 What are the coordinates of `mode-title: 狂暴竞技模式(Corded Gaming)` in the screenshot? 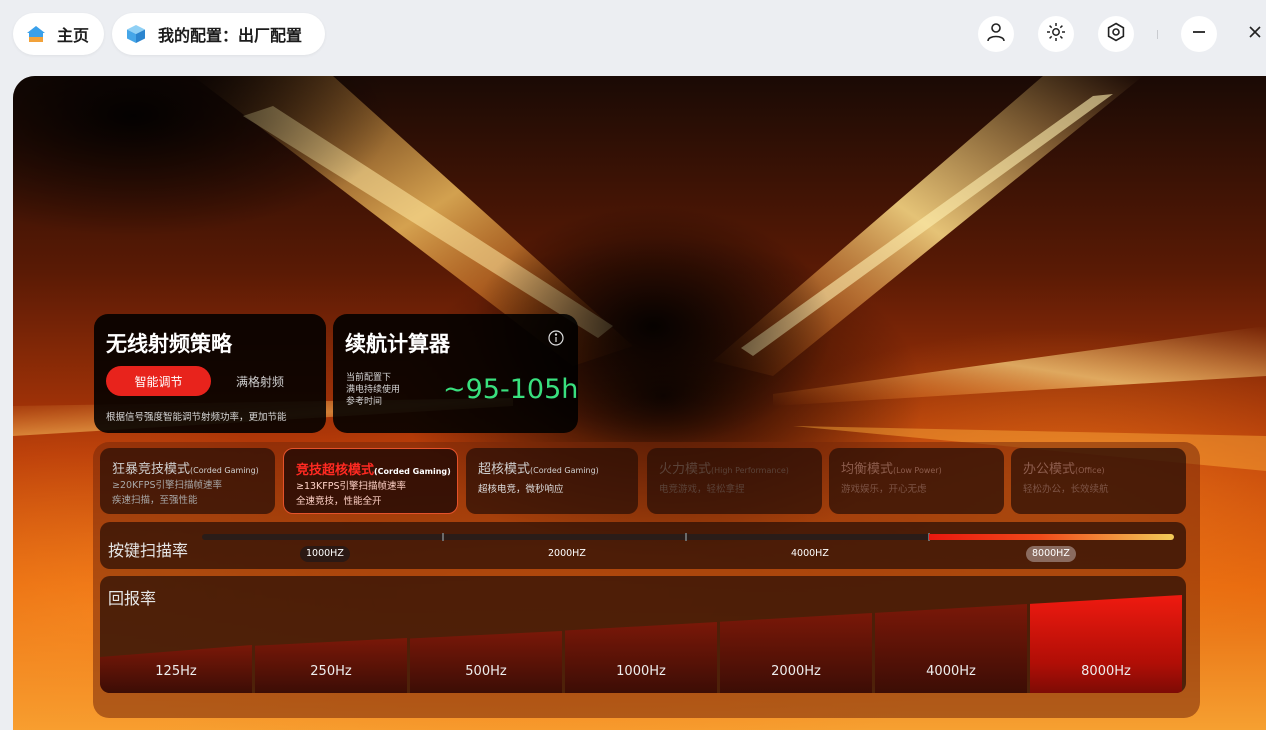 It's located at (185, 469).